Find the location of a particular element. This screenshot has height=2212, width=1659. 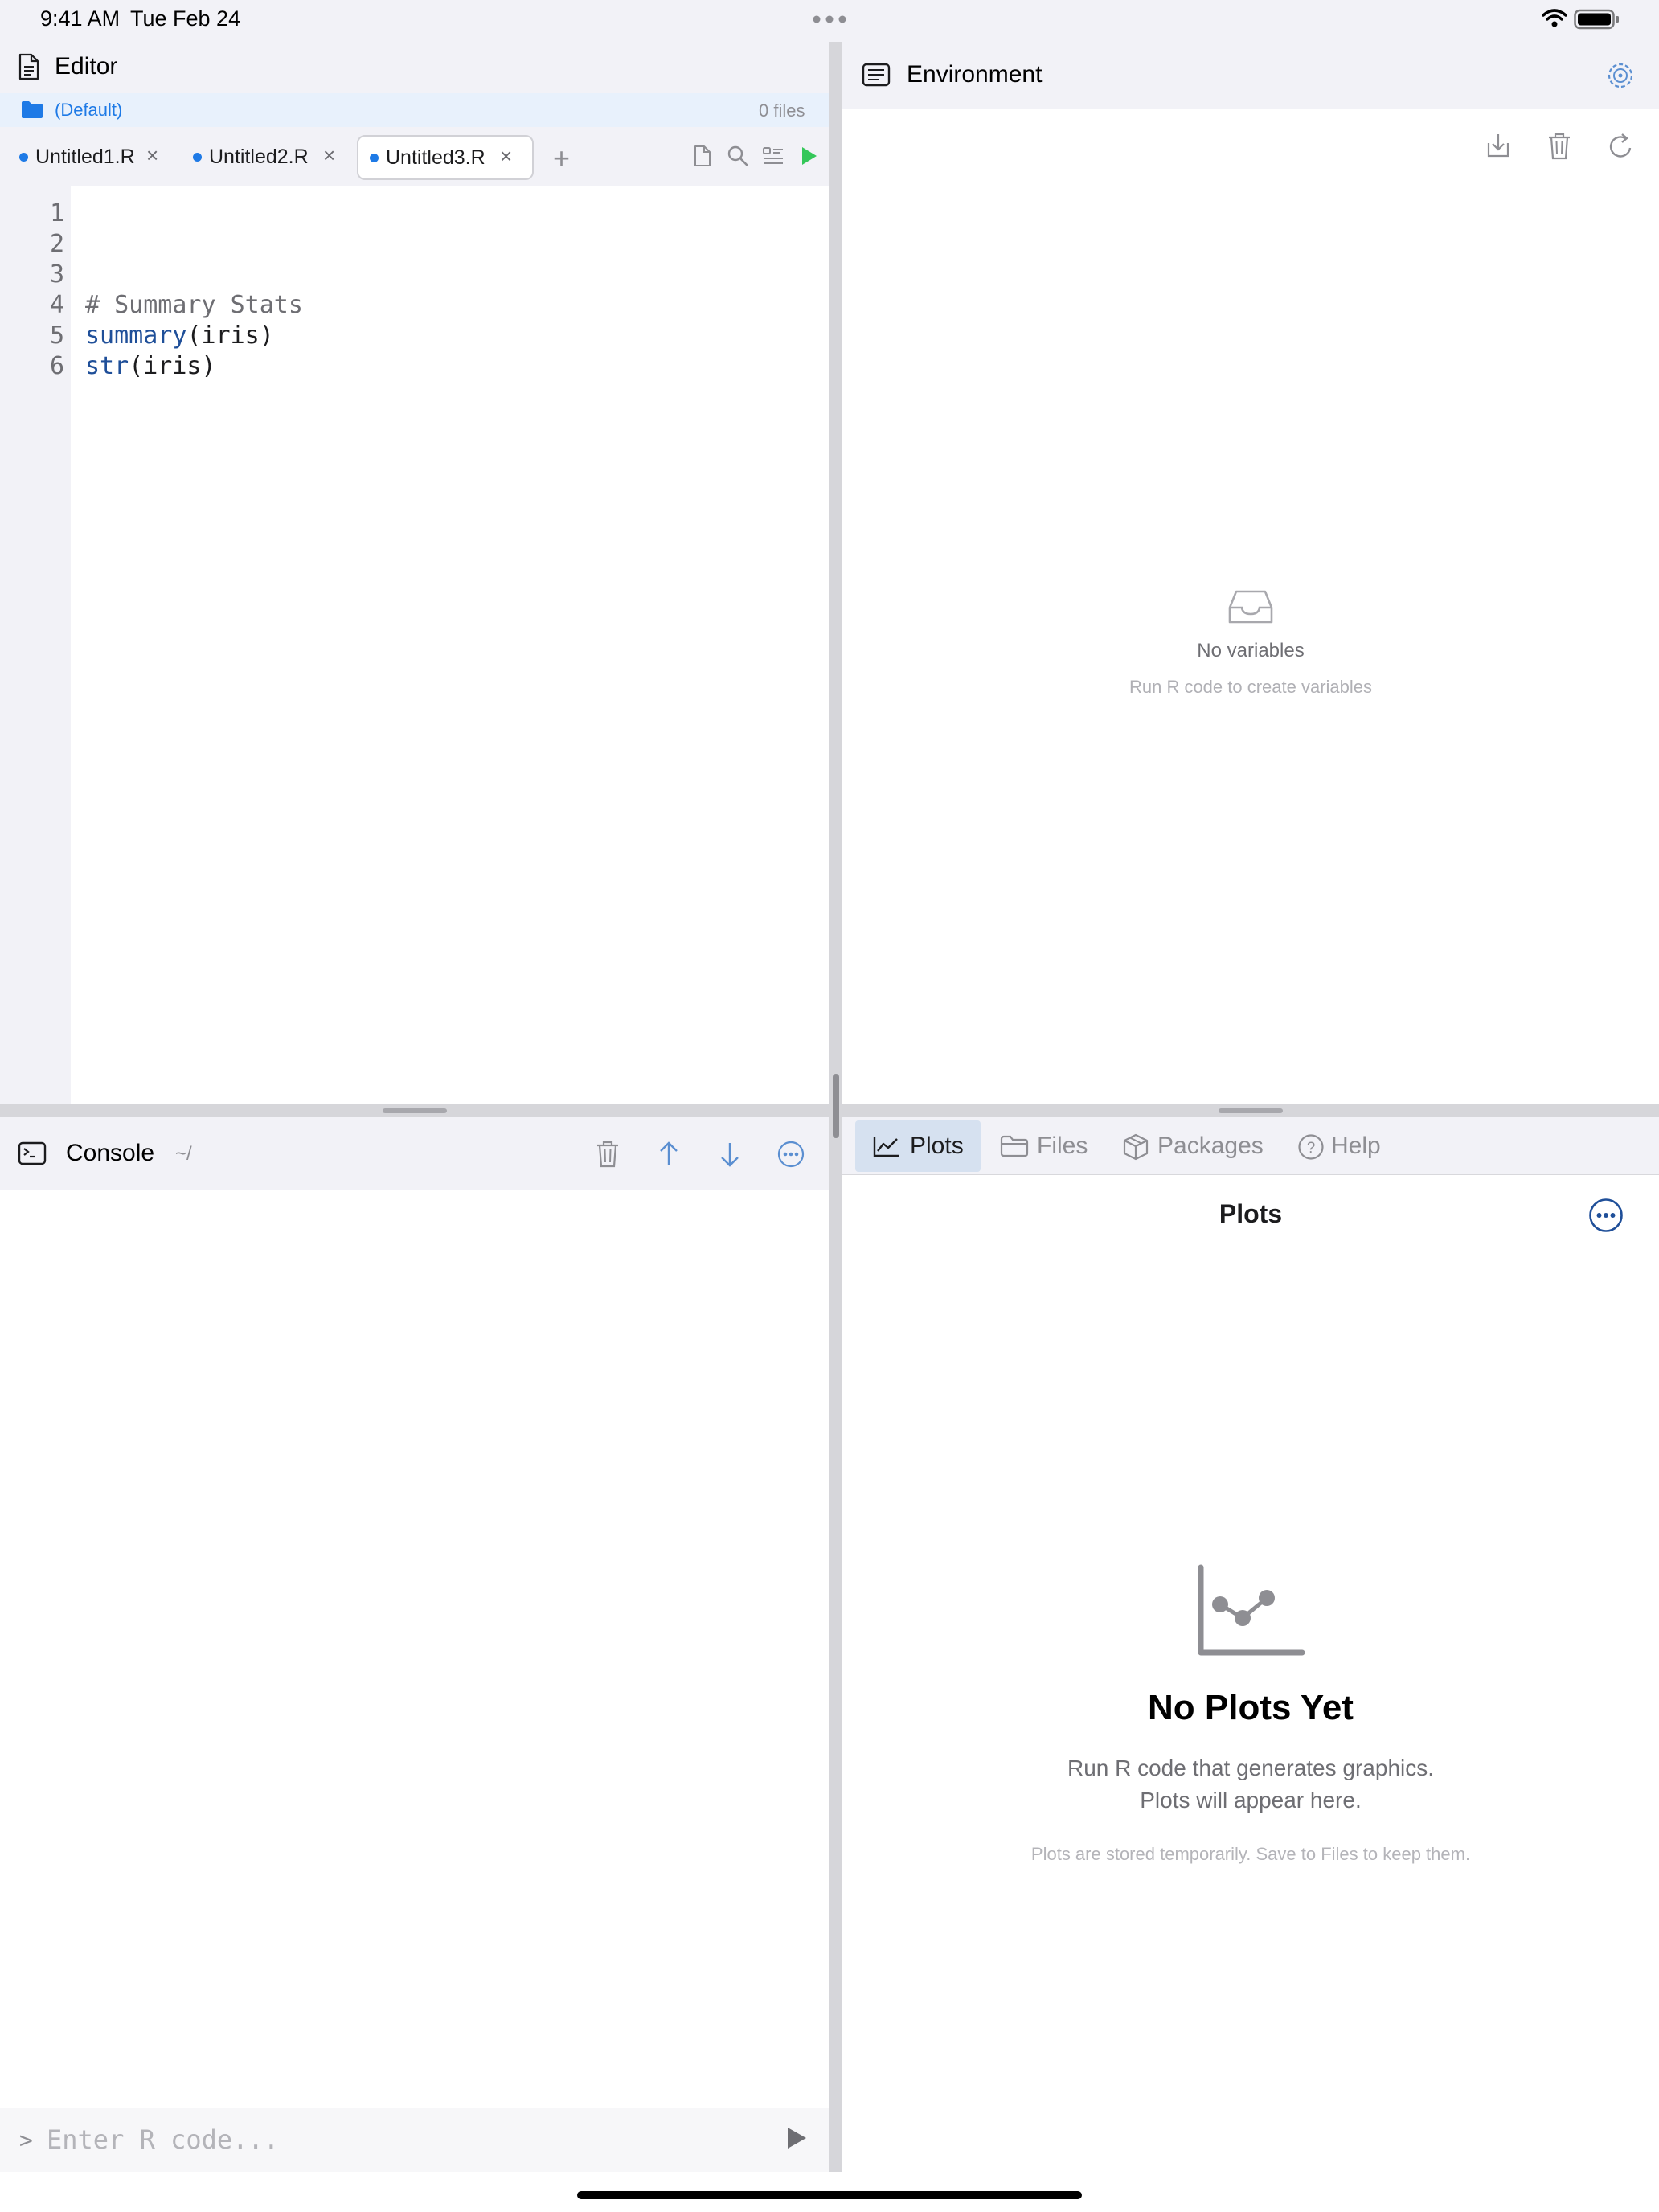

code-line-4: # Summary Stats is located at coordinates (194, 305).